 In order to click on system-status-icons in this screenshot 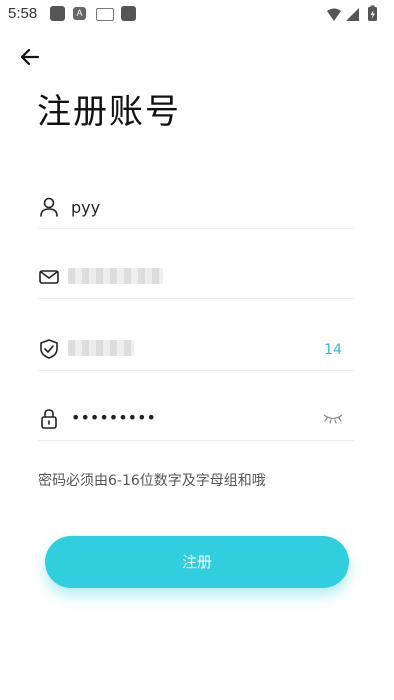, I will do `click(352, 13)`.